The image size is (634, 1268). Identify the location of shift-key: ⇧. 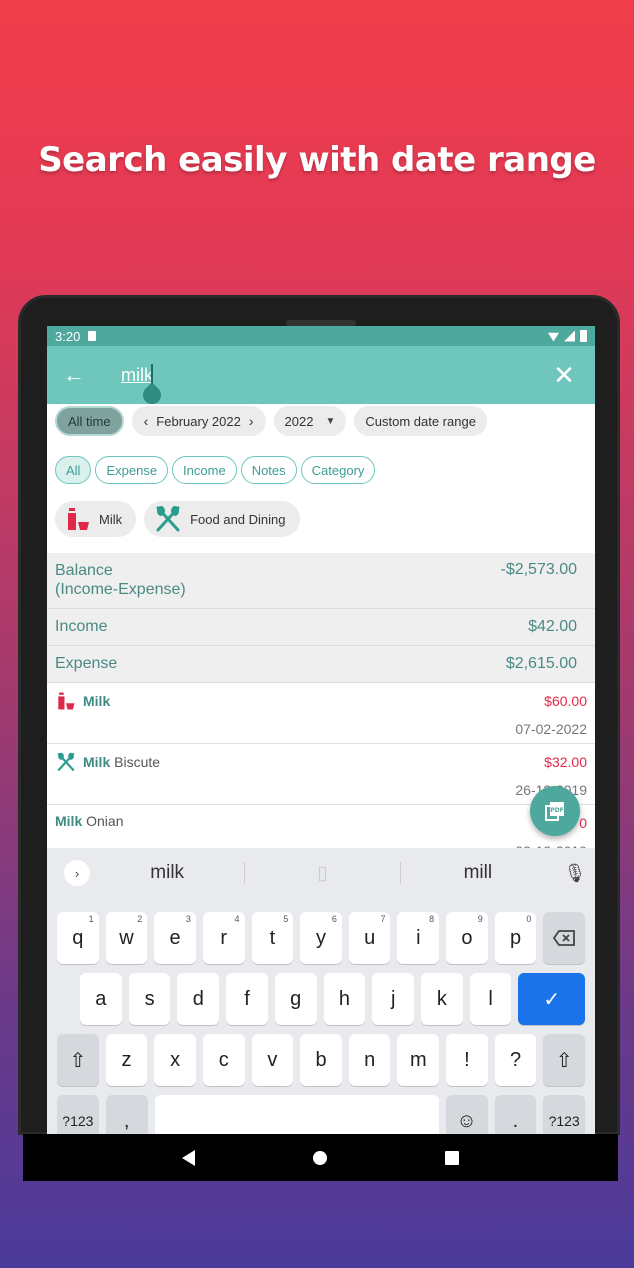
(78, 1060).